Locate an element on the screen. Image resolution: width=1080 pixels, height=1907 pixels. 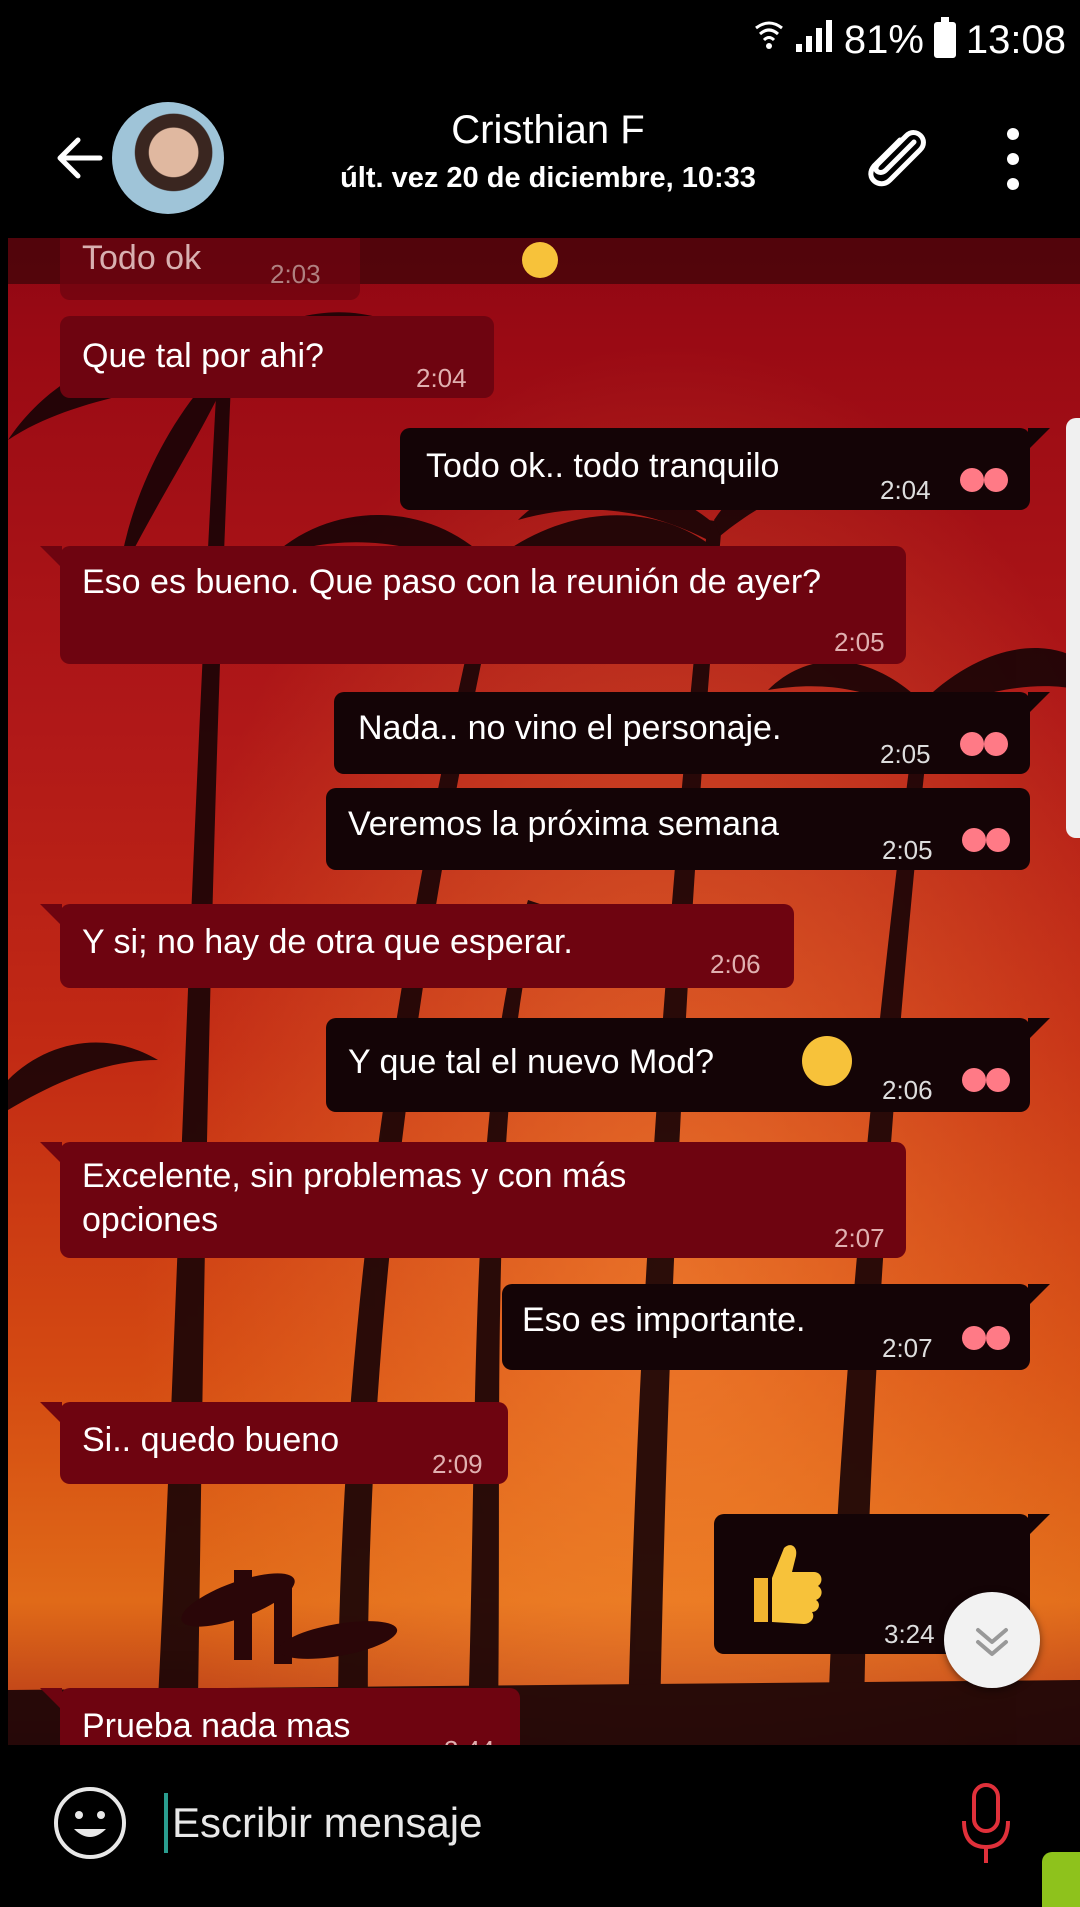
edge-panel-handle is located at coordinates (1073, 628).